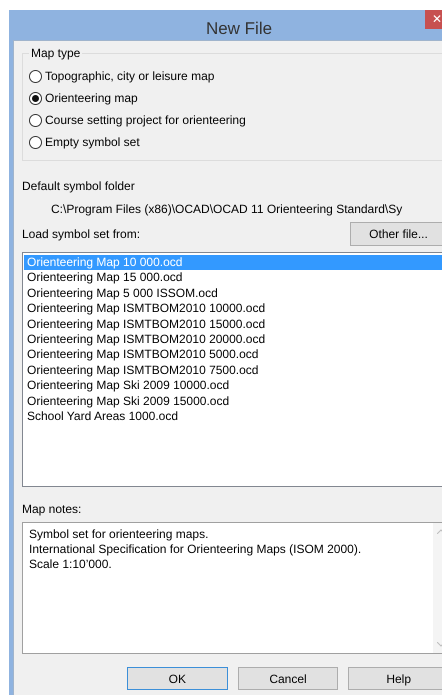  What do you see at coordinates (55, 53) in the screenshot?
I see `group-legend: Map type` at bounding box center [55, 53].